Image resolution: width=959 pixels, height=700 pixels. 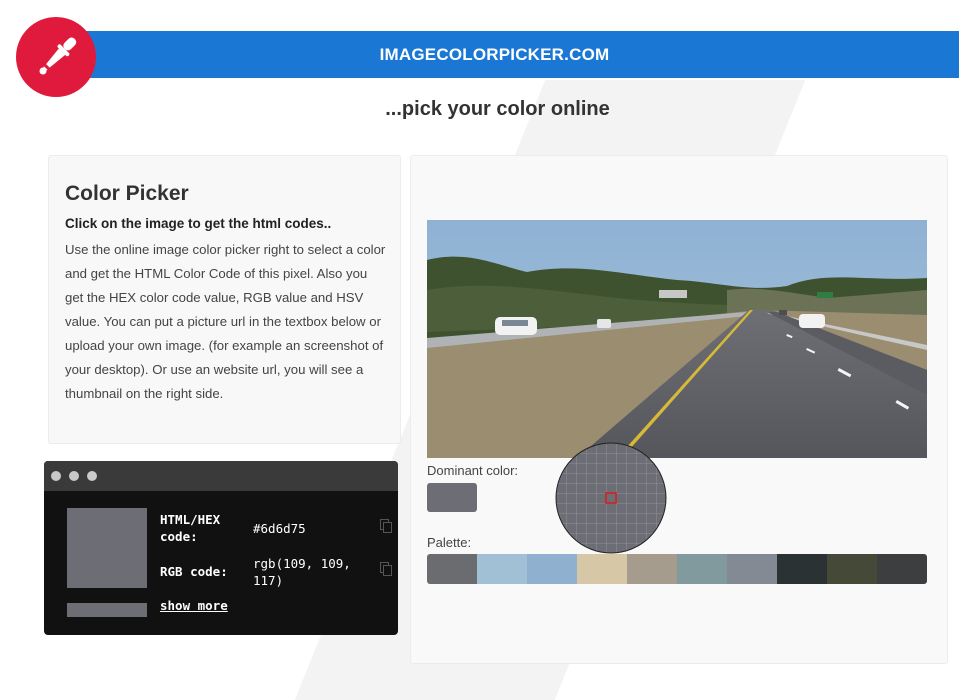 I want to click on hex-label: HTML/HEX code:, so click(x=190, y=528).